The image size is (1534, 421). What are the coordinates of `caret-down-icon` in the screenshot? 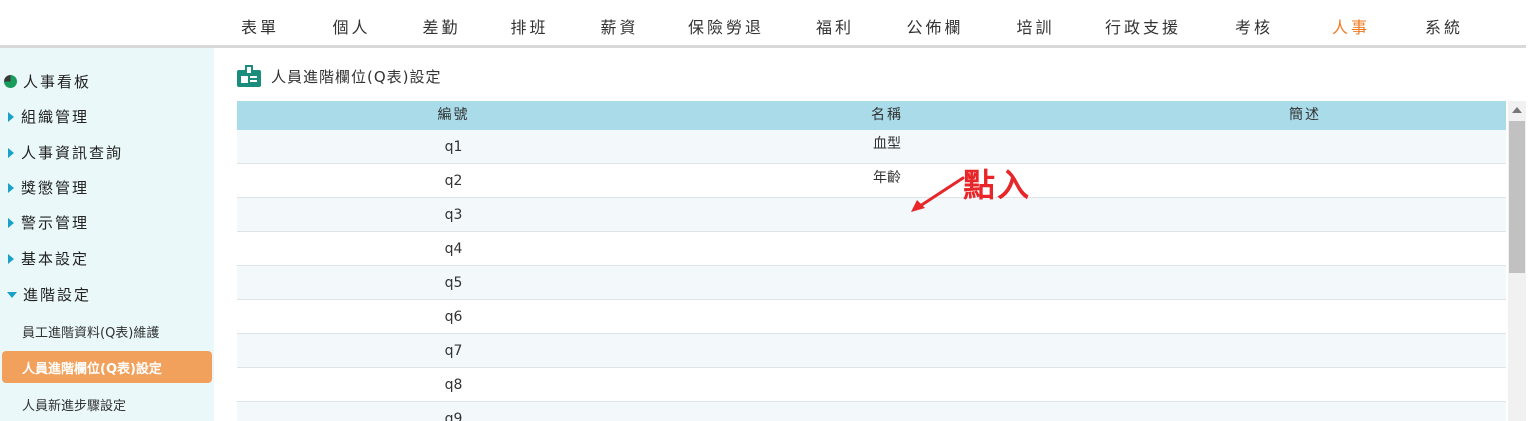 It's located at (12, 294).